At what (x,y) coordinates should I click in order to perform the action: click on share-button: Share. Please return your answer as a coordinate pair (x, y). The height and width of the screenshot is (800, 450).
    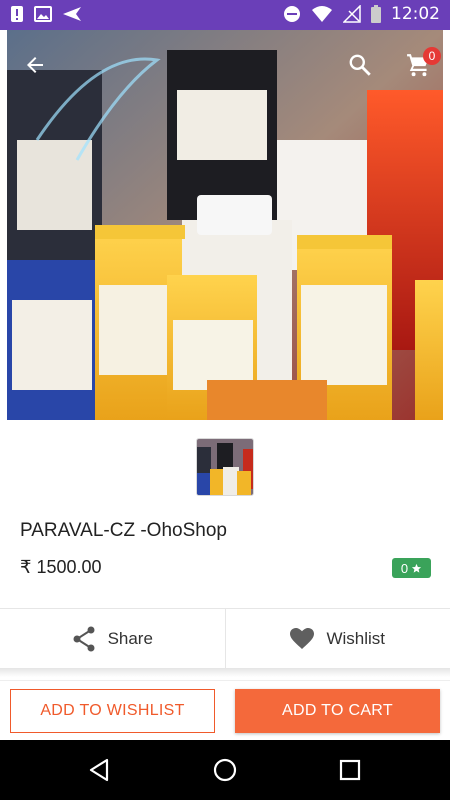
    Looking at the image, I should click on (112, 638).